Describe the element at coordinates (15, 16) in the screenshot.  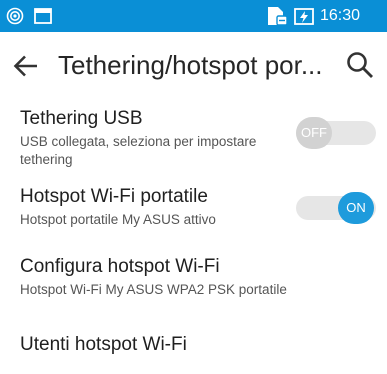
I see `hotspot-icon` at that location.